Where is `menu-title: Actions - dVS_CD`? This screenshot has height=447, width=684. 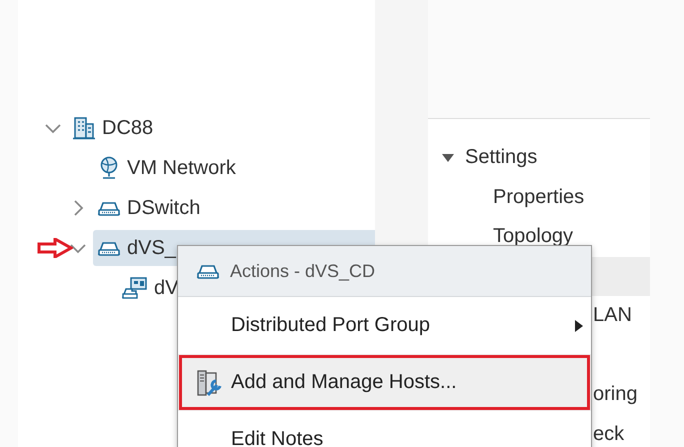
menu-title: Actions - dVS_CD is located at coordinates (303, 271).